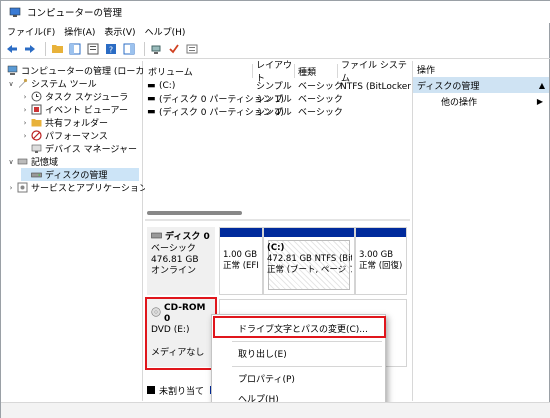 The height and width of the screenshot is (418, 550). I want to click on properties-icon, so click(93, 49).